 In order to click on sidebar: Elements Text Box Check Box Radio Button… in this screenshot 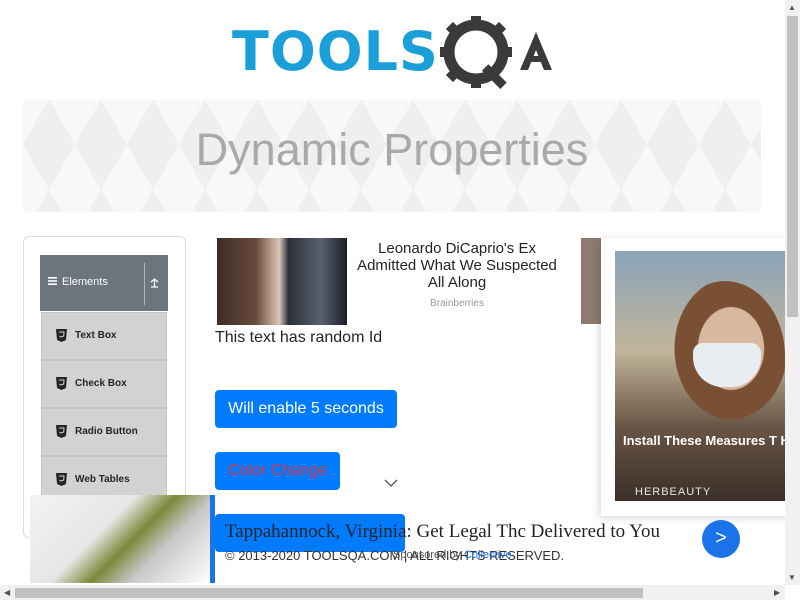, I will do `click(104, 387)`.